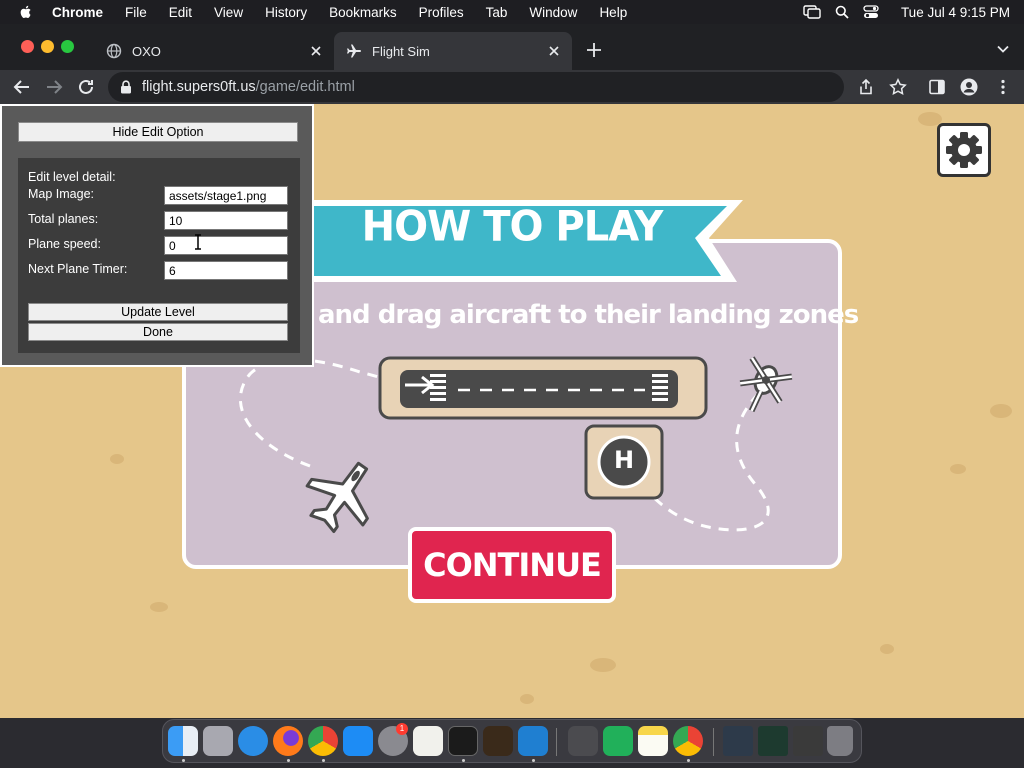  Describe the element at coordinates (476, 87) in the screenshot. I see `address-bar: flight.supers0ft.us/game/edit.html` at that location.